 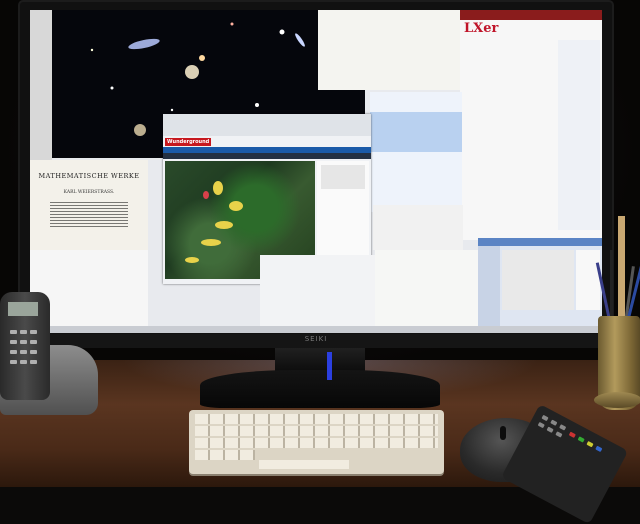 I want to click on text-window, so click(x=318, y=290).